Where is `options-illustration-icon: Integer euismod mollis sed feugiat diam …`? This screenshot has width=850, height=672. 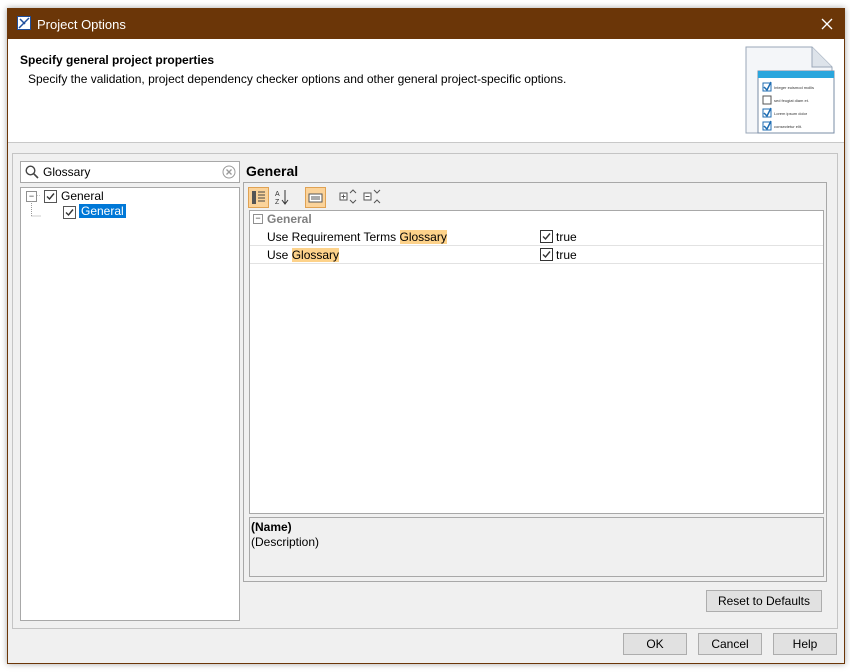
options-illustration-icon: Integer euismod mollis sed feugiat diam … is located at coordinates (790, 90).